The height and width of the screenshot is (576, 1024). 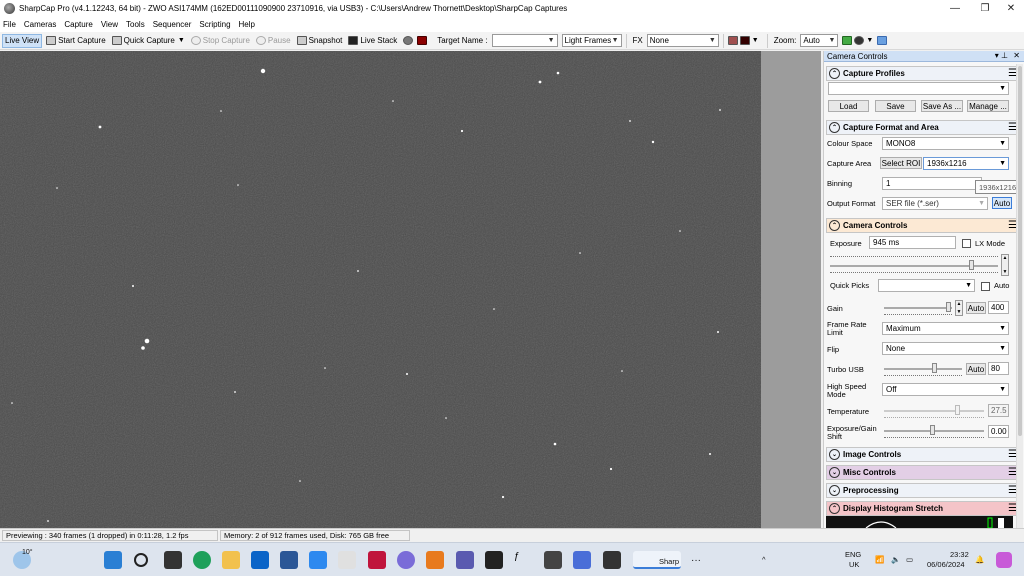 I want to click on section-misc-controls: ⌄ Misc Controls ☰, so click(x=923, y=472).